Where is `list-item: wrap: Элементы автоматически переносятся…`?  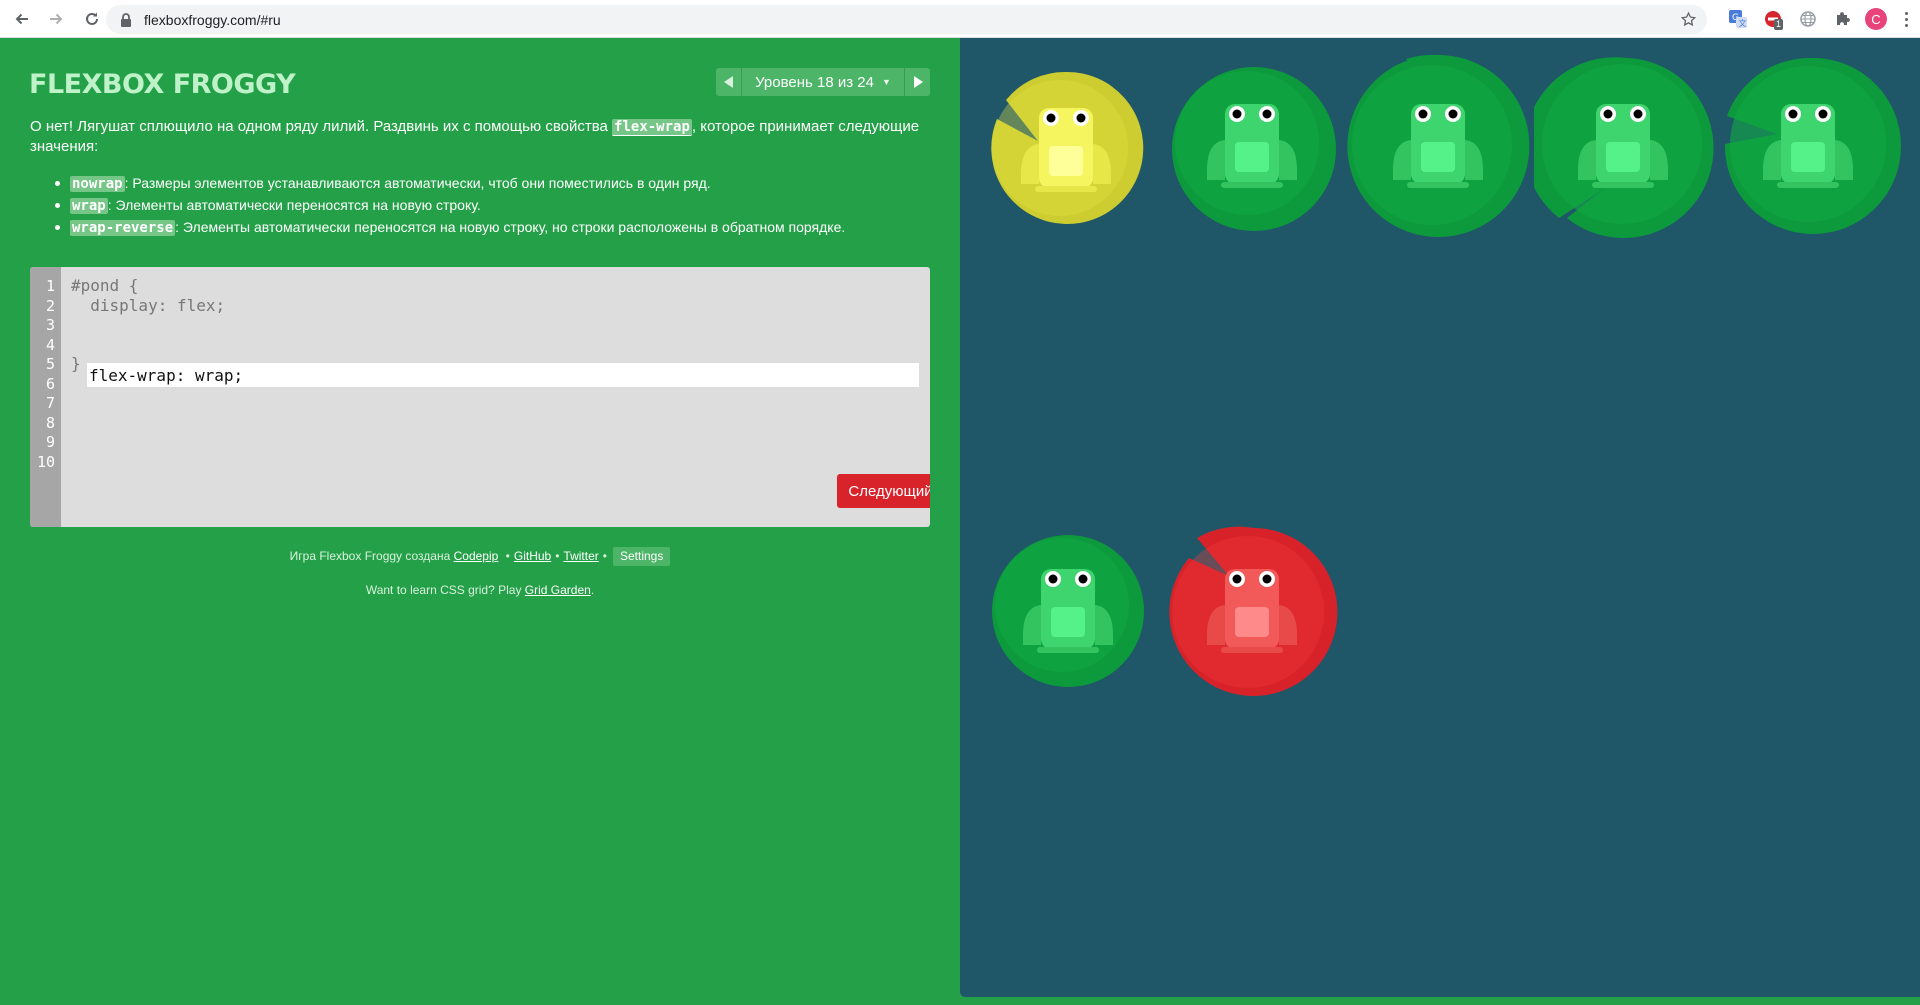
list-item: wrap: Элементы автоматически переносятся… is located at coordinates (488, 205).